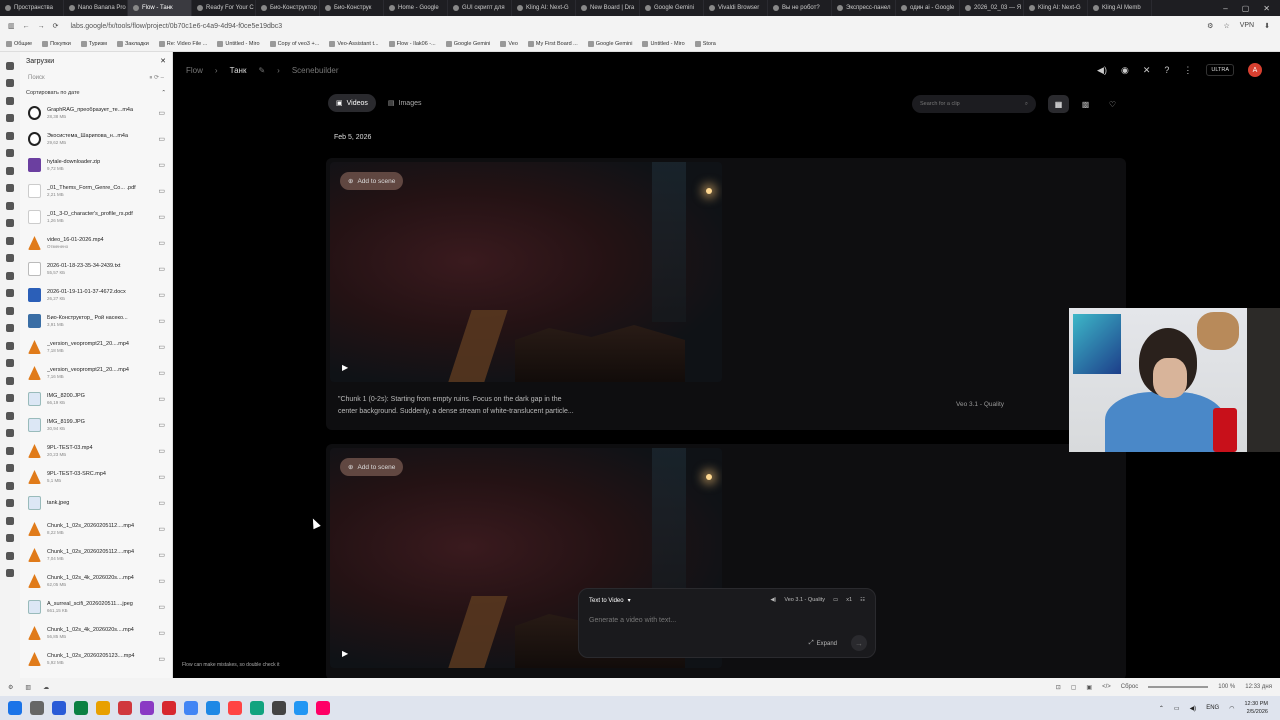  Describe the element at coordinates (823, 643) in the screenshot. I see `expand-button: ⤢ Expand` at that location.